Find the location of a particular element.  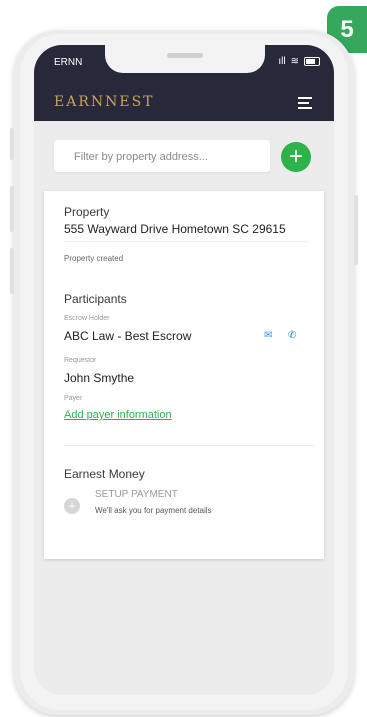

property-divider is located at coordinates (186, 241).